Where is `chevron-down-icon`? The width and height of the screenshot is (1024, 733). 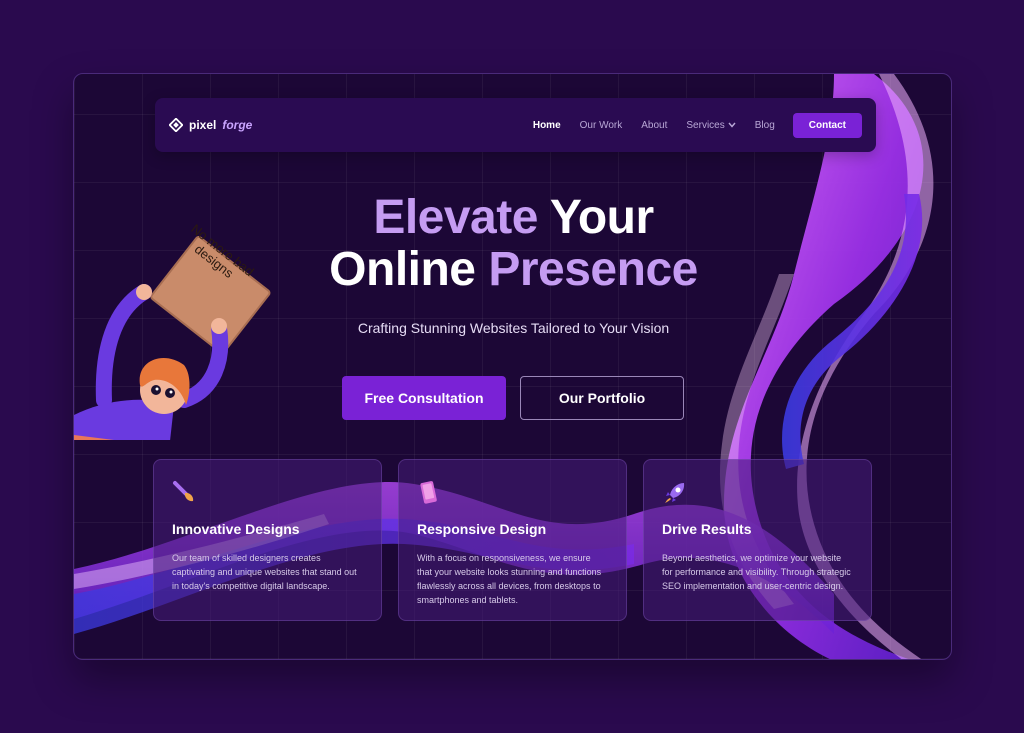 chevron-down-icon is located at coordinates (732, 125).